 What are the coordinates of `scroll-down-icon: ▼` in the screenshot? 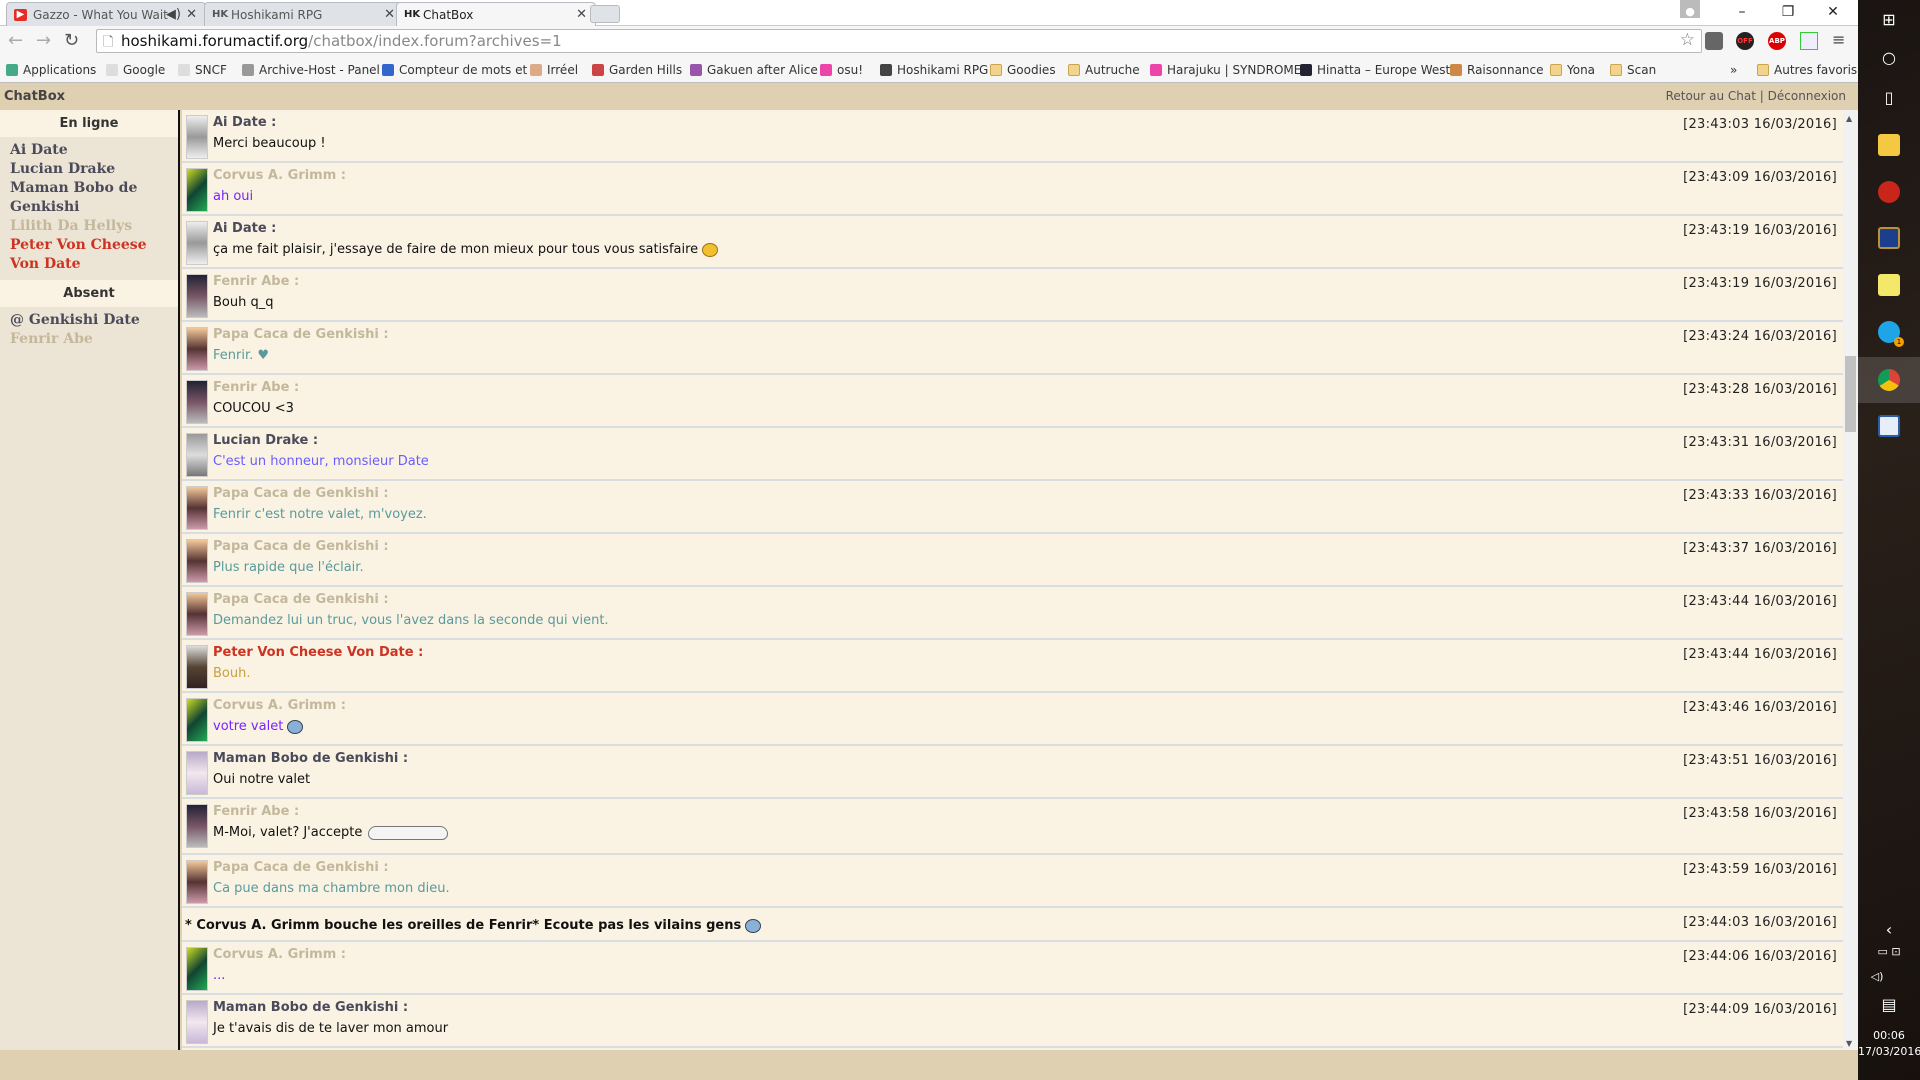 It's located at (1849, 1043).